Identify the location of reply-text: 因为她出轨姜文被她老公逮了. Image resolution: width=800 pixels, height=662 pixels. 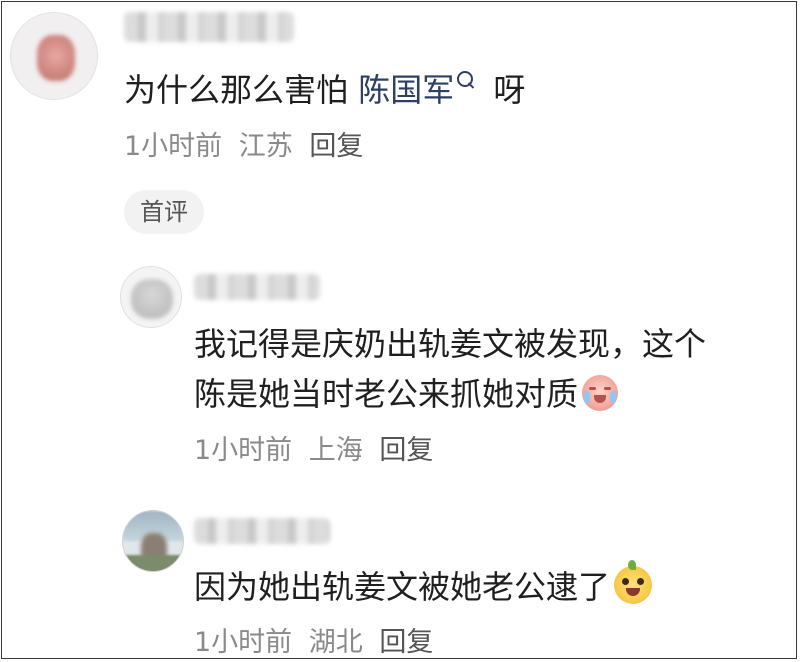
(423, 584).